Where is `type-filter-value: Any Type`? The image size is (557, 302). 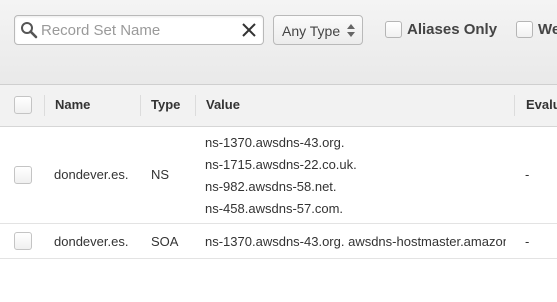 type-filter-value: Any Type is located at coordinates (311, 31).